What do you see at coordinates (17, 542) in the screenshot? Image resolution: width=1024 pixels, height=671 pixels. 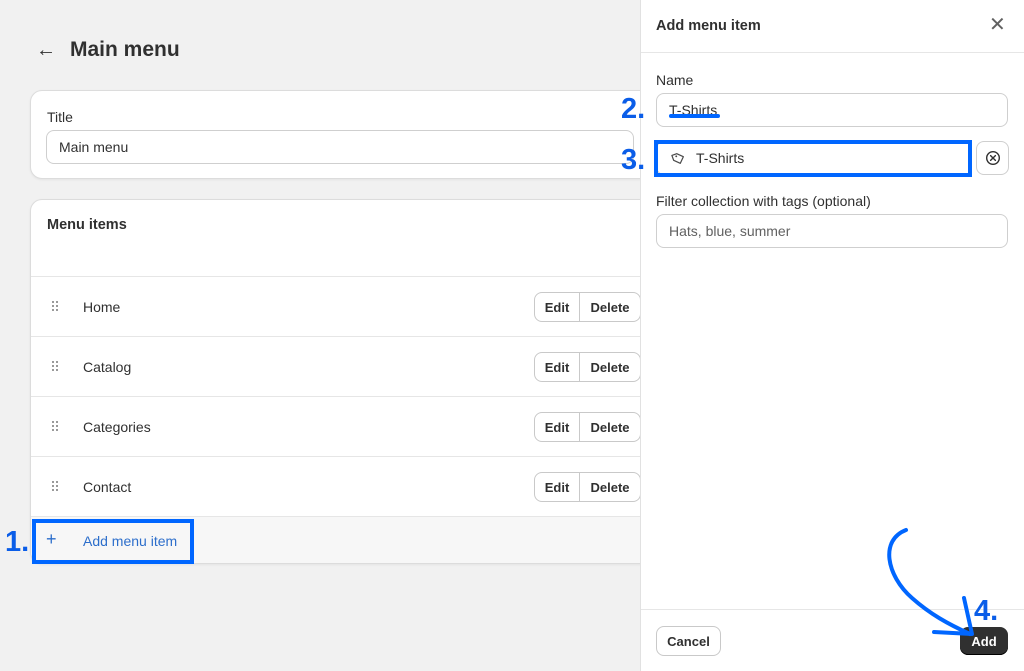 I see `annotation-step1: 1.` at bounding box center [17, 542].